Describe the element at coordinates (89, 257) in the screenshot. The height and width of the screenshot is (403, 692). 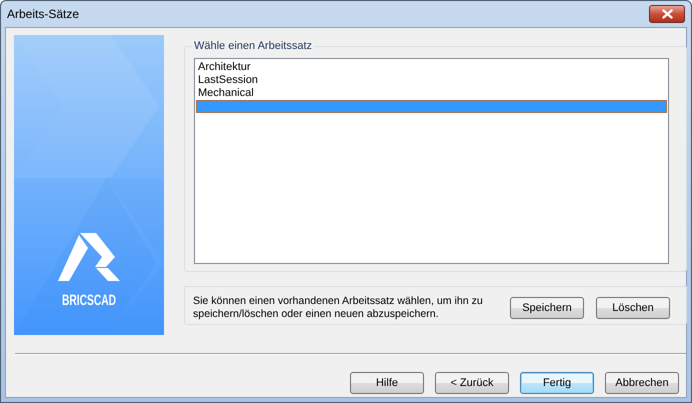
I see `logo-icon` at that location.